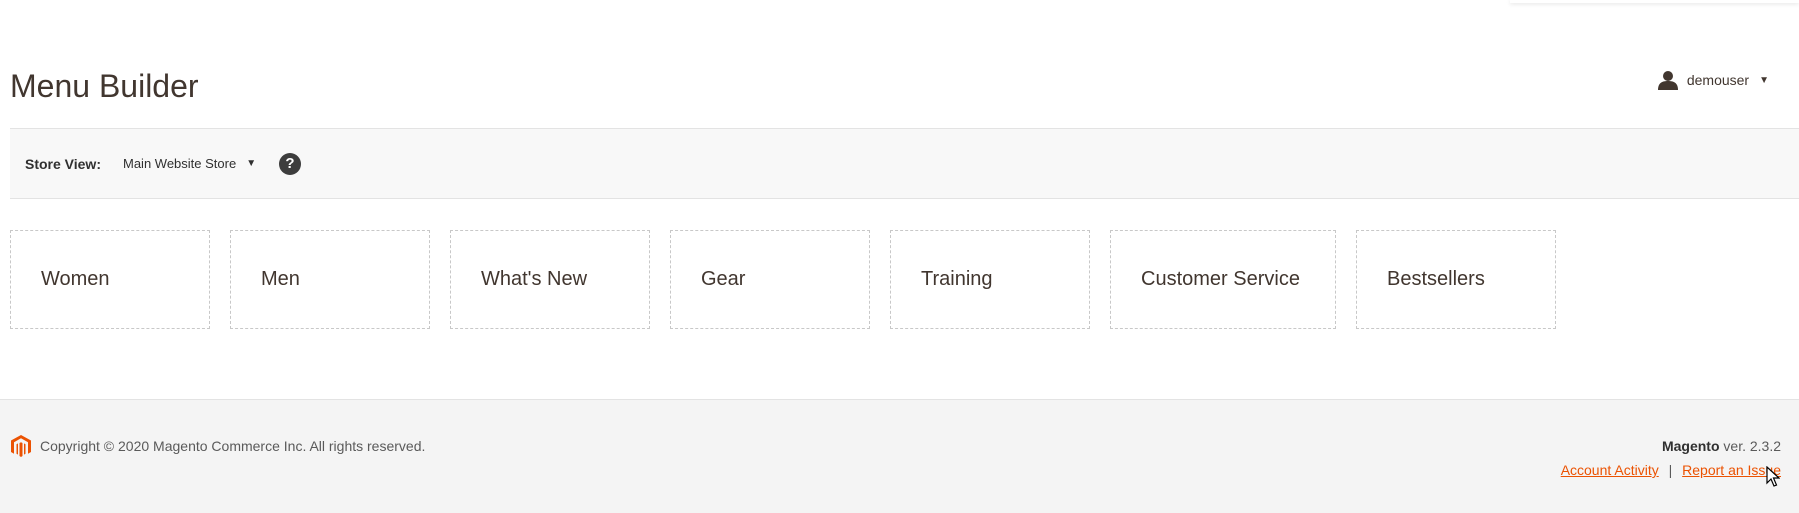 This screenshot has height=513, width=1799. What do you see at coordinates (1718, 80) in the screenshot?
I see `user-name: demouser` at bounding box center [1718, 80].